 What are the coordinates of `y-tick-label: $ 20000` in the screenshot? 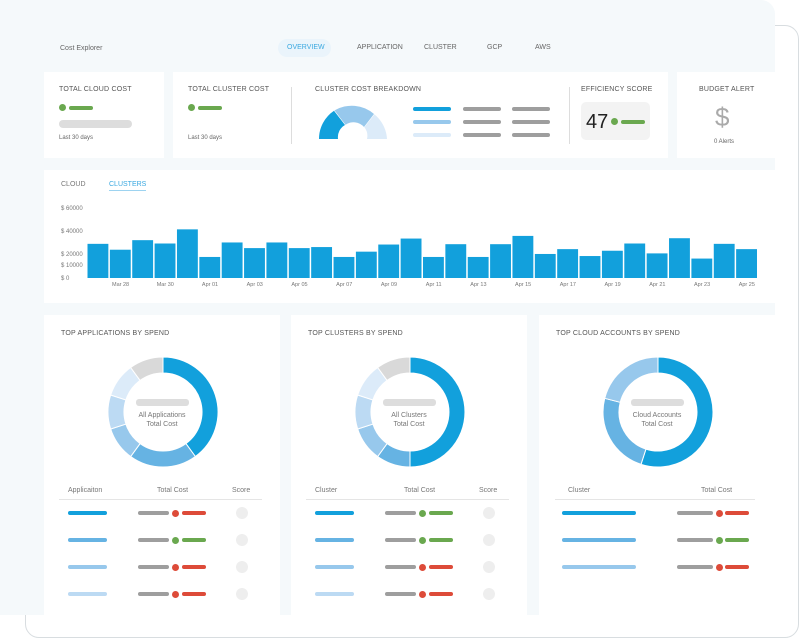 It's located at (72, 255).